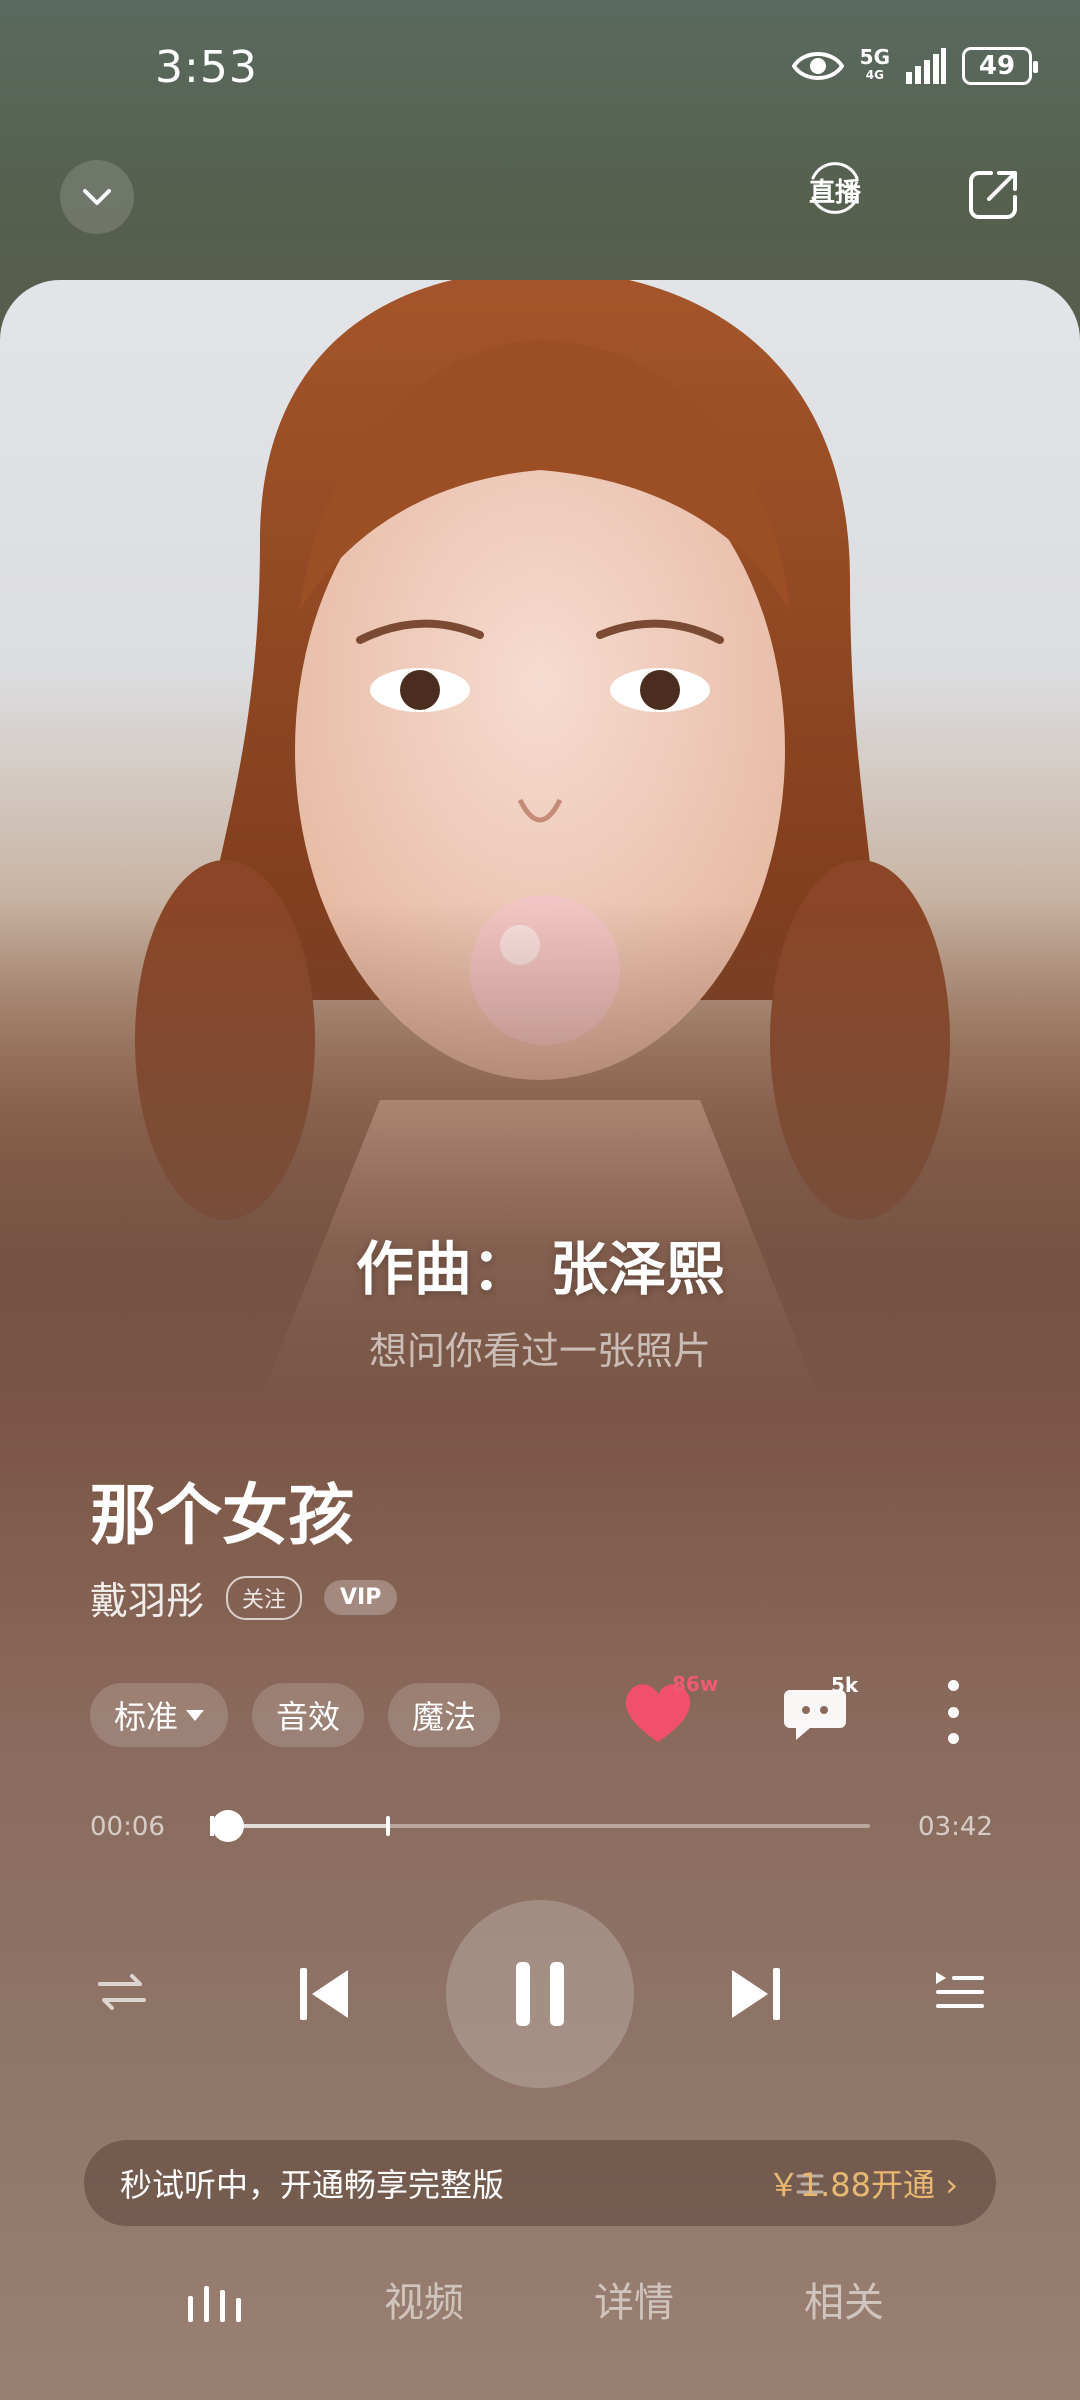  I want to click on share-icon, so click(993, 195).